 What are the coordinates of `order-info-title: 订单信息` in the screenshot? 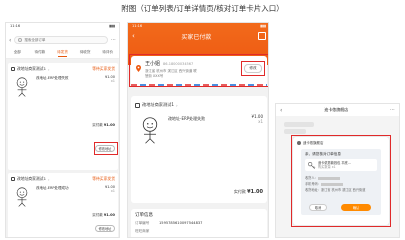 It's located at (144, 215).